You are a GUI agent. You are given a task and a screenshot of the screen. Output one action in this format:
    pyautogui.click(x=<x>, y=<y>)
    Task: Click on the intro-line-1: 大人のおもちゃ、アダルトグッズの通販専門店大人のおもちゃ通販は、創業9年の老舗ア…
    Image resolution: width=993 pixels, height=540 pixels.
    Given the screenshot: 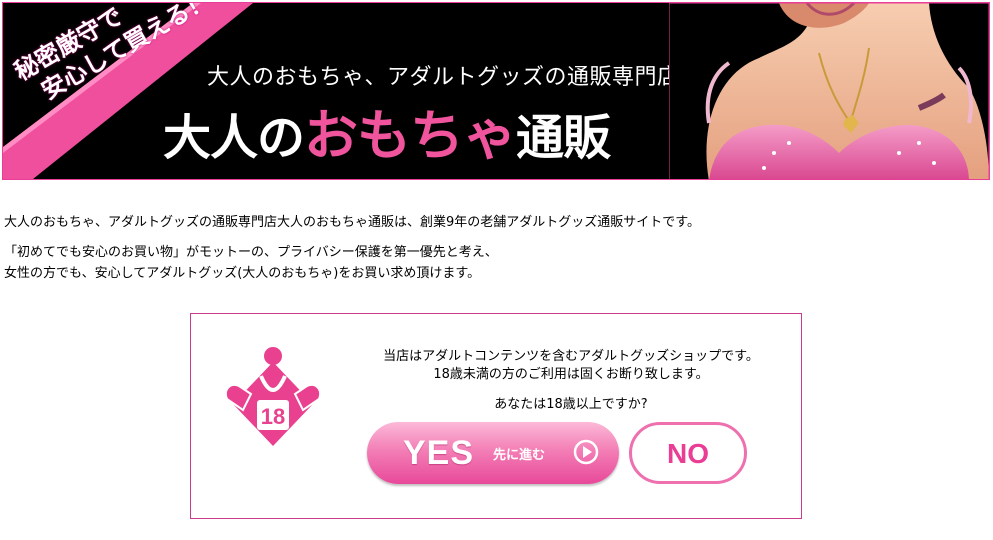 What is the action you would take?
    pyautogui.click(x=352, y=222)
    